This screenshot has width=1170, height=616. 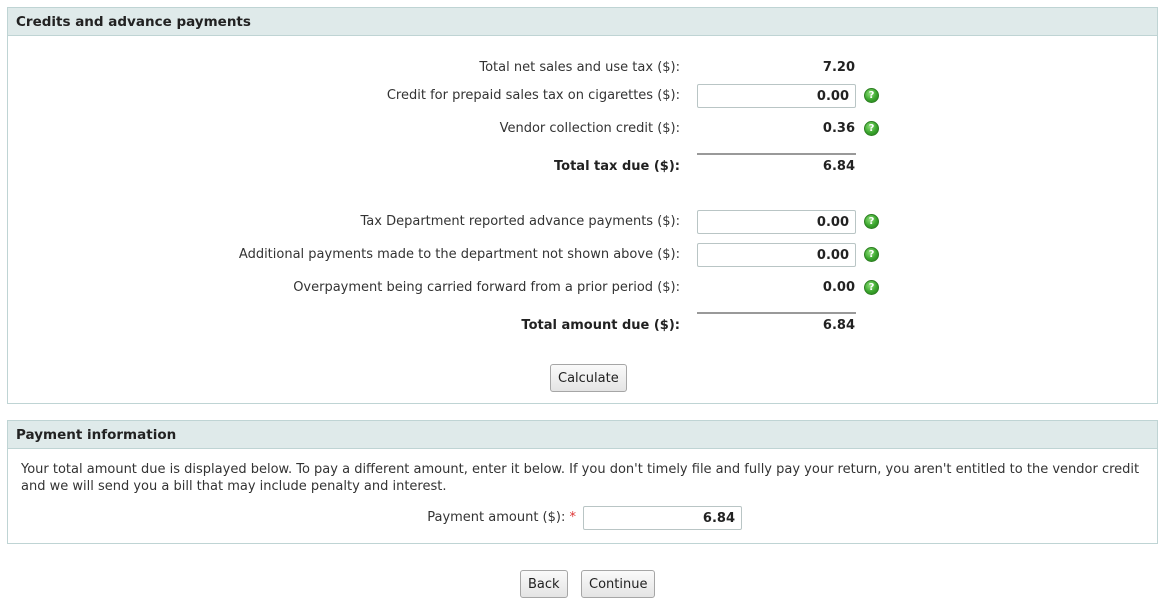 What do you see at coordinates (838, 67) in the screenshot?
I see `total-net-sales-value: 7.20` at bounding box center [838, 67].